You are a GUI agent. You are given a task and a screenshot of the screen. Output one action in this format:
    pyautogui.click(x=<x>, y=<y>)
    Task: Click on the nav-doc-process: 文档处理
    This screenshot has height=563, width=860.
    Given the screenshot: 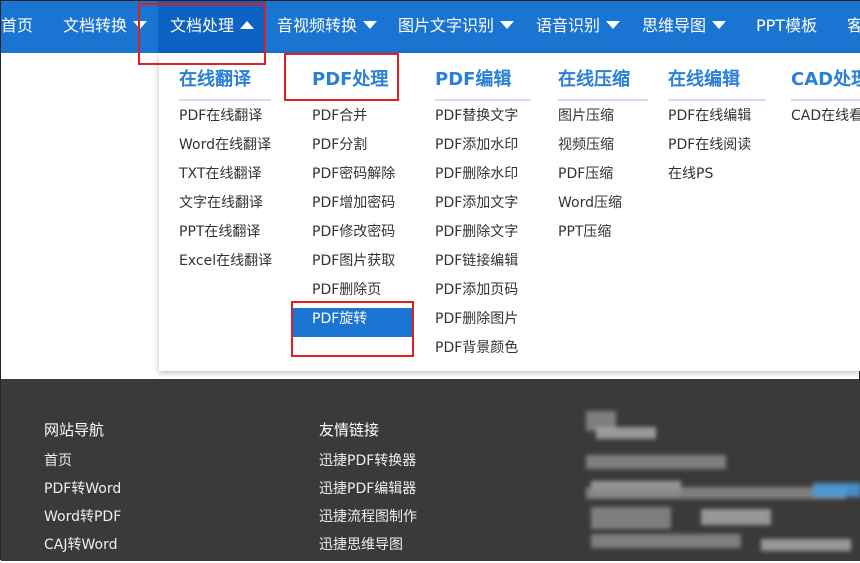 What is the action you would take?
    pyautogui.click(x=212, y=27)
    